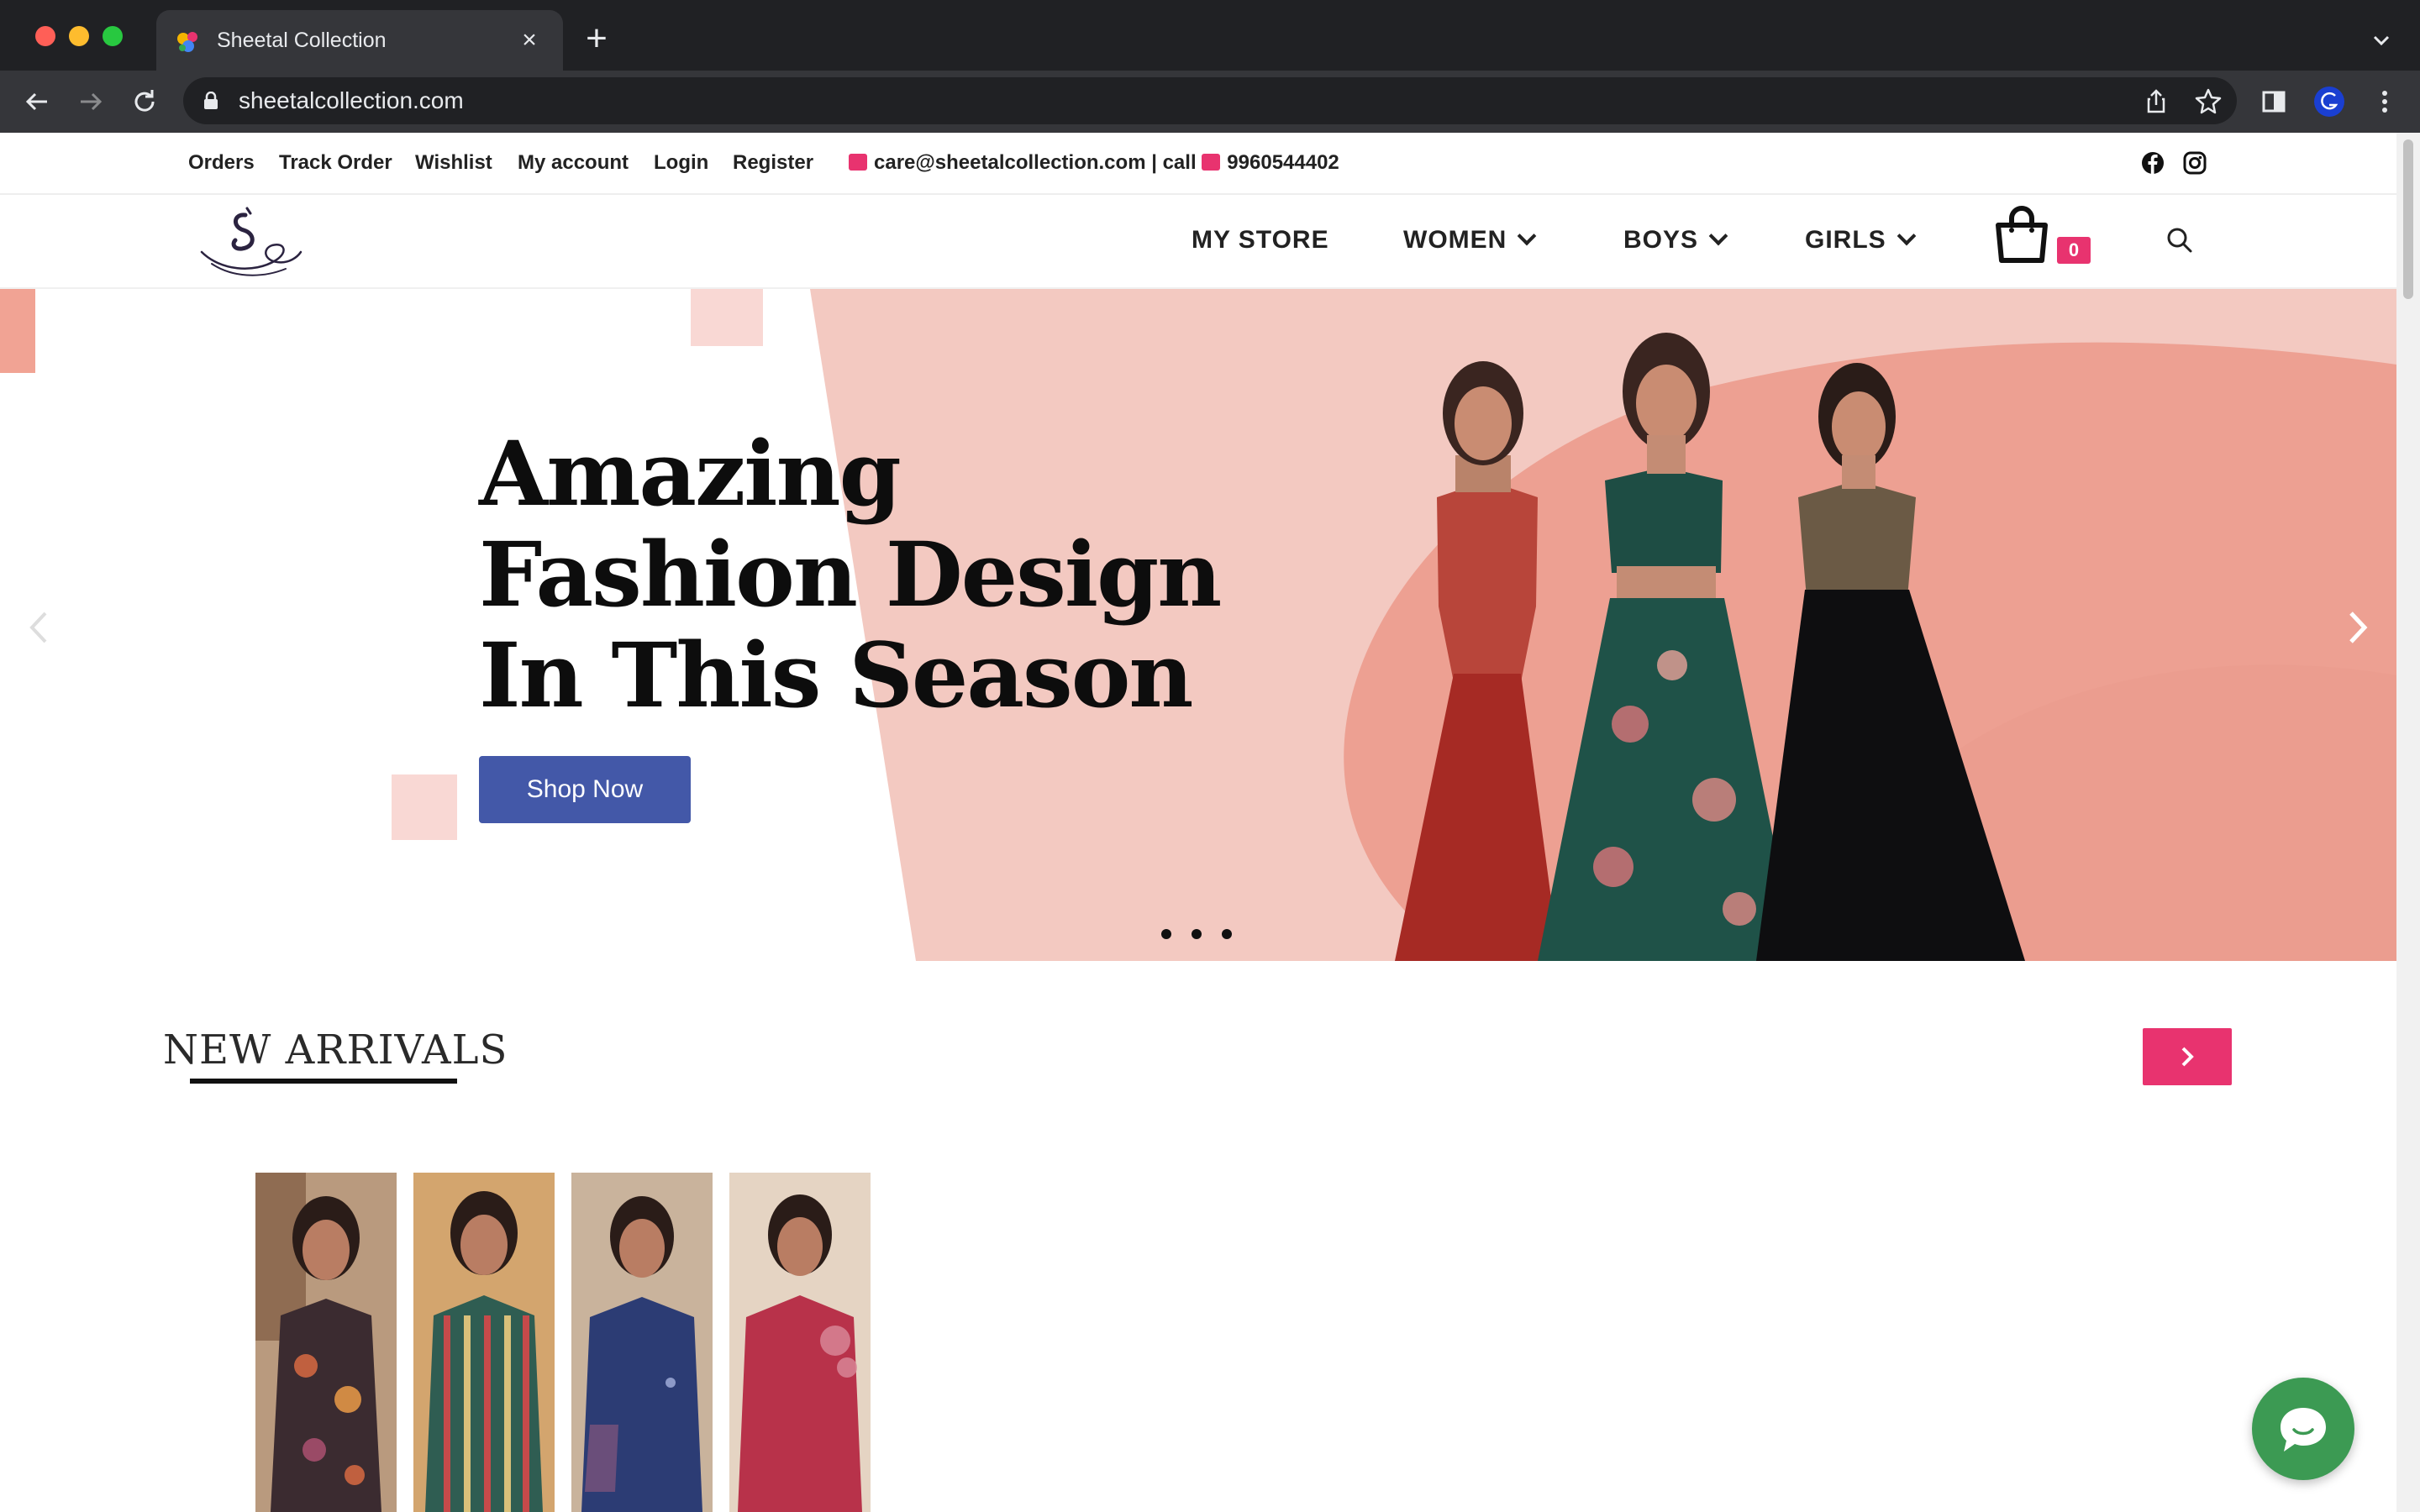  I want to click on new-tab-button: +, so click(597, 39).